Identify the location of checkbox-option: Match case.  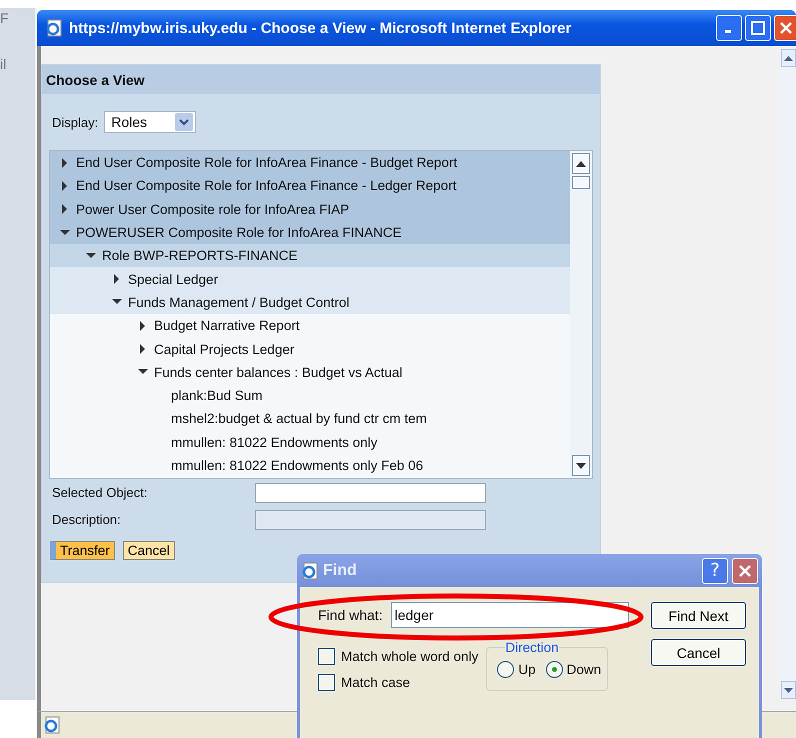
(398, 682).